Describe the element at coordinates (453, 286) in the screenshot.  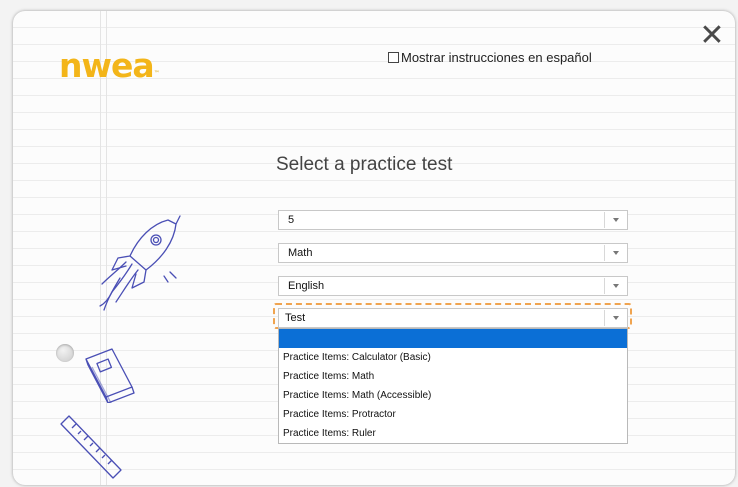
I see `language-select: English` at that location.